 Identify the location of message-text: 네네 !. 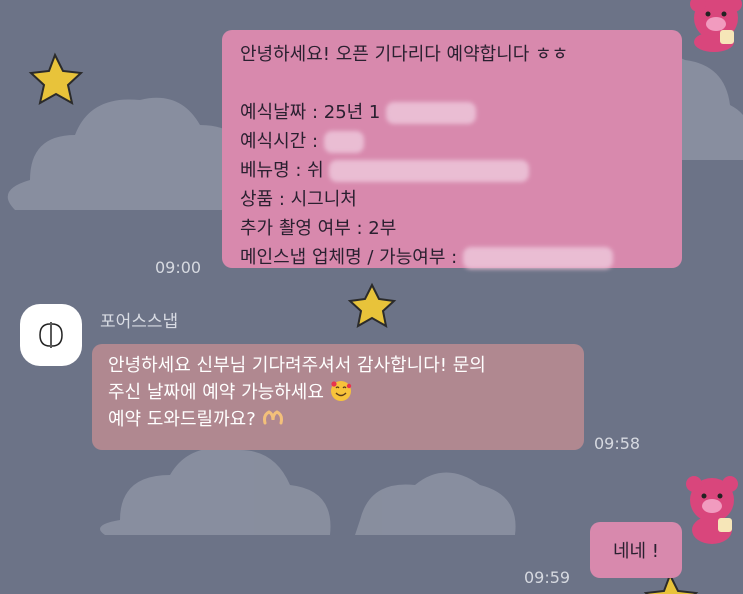
(636, 551).